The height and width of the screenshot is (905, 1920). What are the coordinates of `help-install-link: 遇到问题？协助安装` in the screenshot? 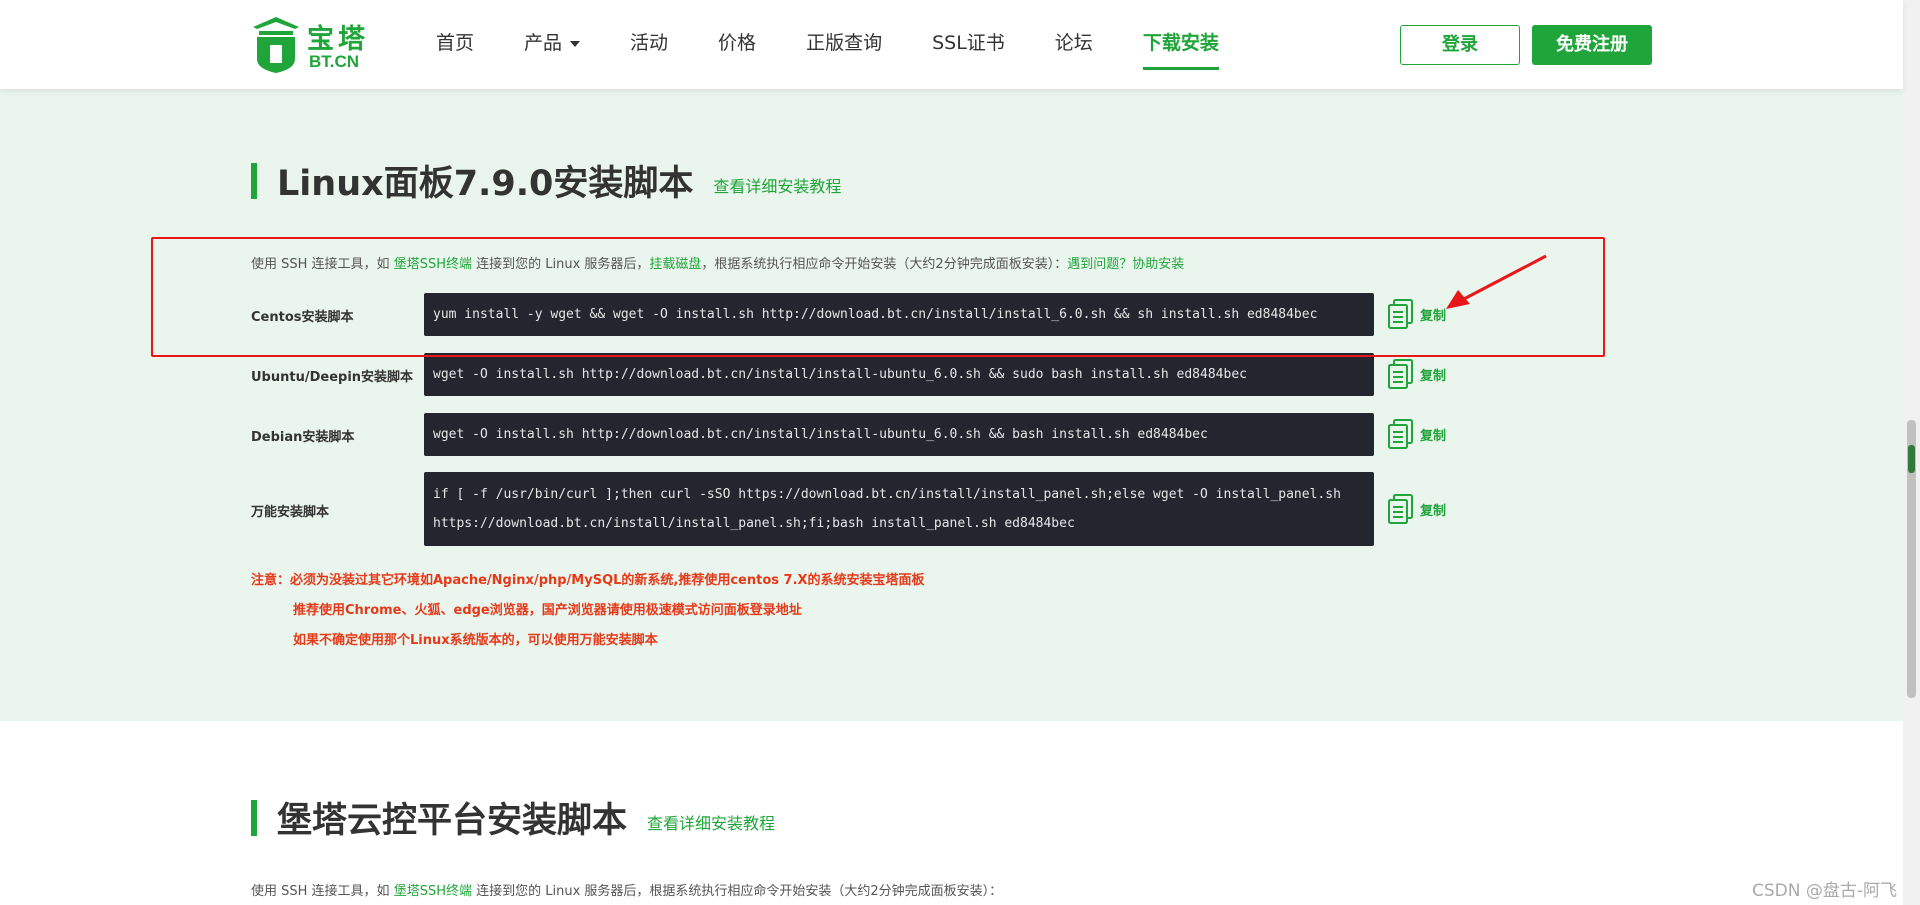 It's located at (1125, 264).